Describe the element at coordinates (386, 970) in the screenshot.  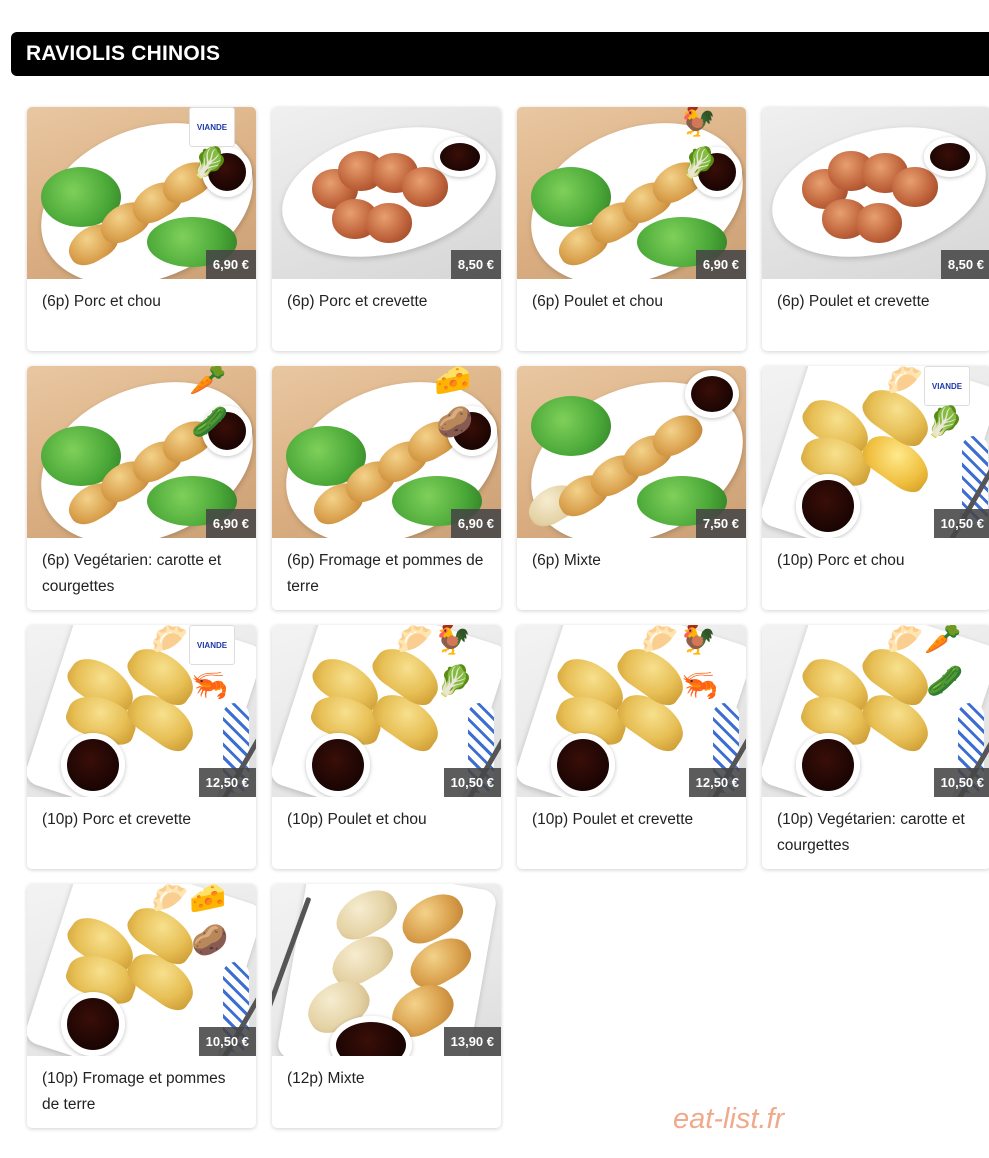
I see `item-photo: 13,90 €` at that location.